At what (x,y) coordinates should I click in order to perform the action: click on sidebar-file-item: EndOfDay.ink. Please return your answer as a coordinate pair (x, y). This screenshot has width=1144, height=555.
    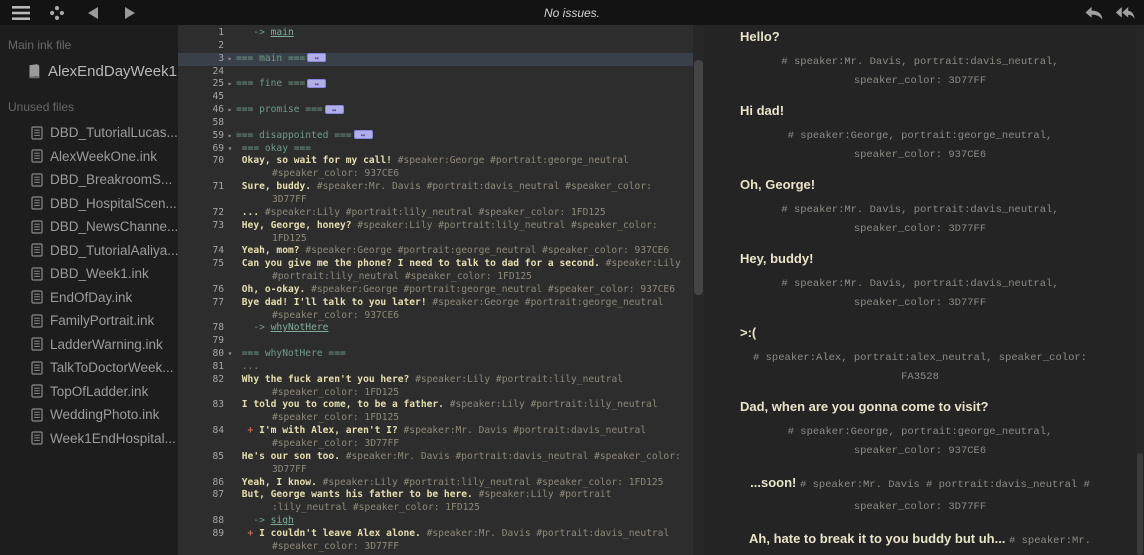
    Looking at the image, I should click on (89, 298).